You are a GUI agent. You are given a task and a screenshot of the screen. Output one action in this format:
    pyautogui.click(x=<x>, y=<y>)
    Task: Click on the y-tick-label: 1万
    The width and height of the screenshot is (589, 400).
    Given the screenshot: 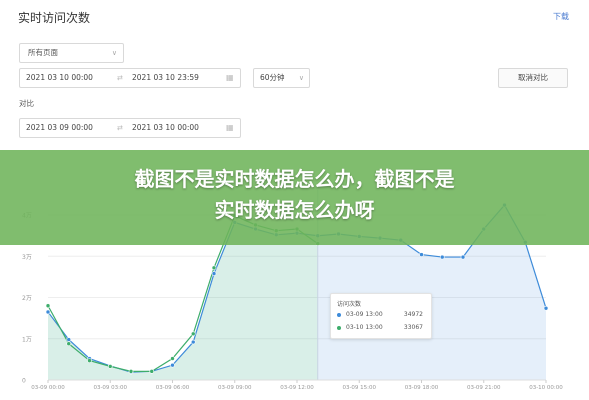 What is the action you would take?
    pyautogui.click(x=27, y=339)
    